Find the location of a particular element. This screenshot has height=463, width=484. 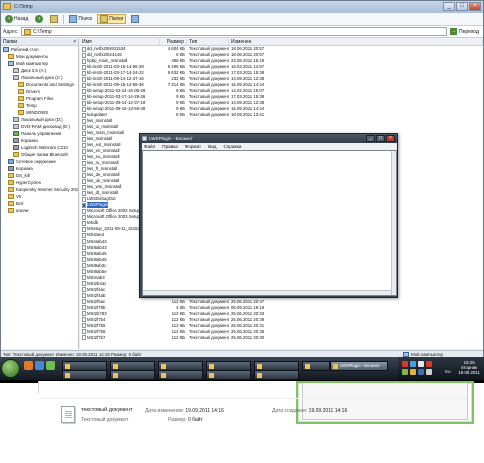

tree-item: VII is located at coordinates (39, 196).